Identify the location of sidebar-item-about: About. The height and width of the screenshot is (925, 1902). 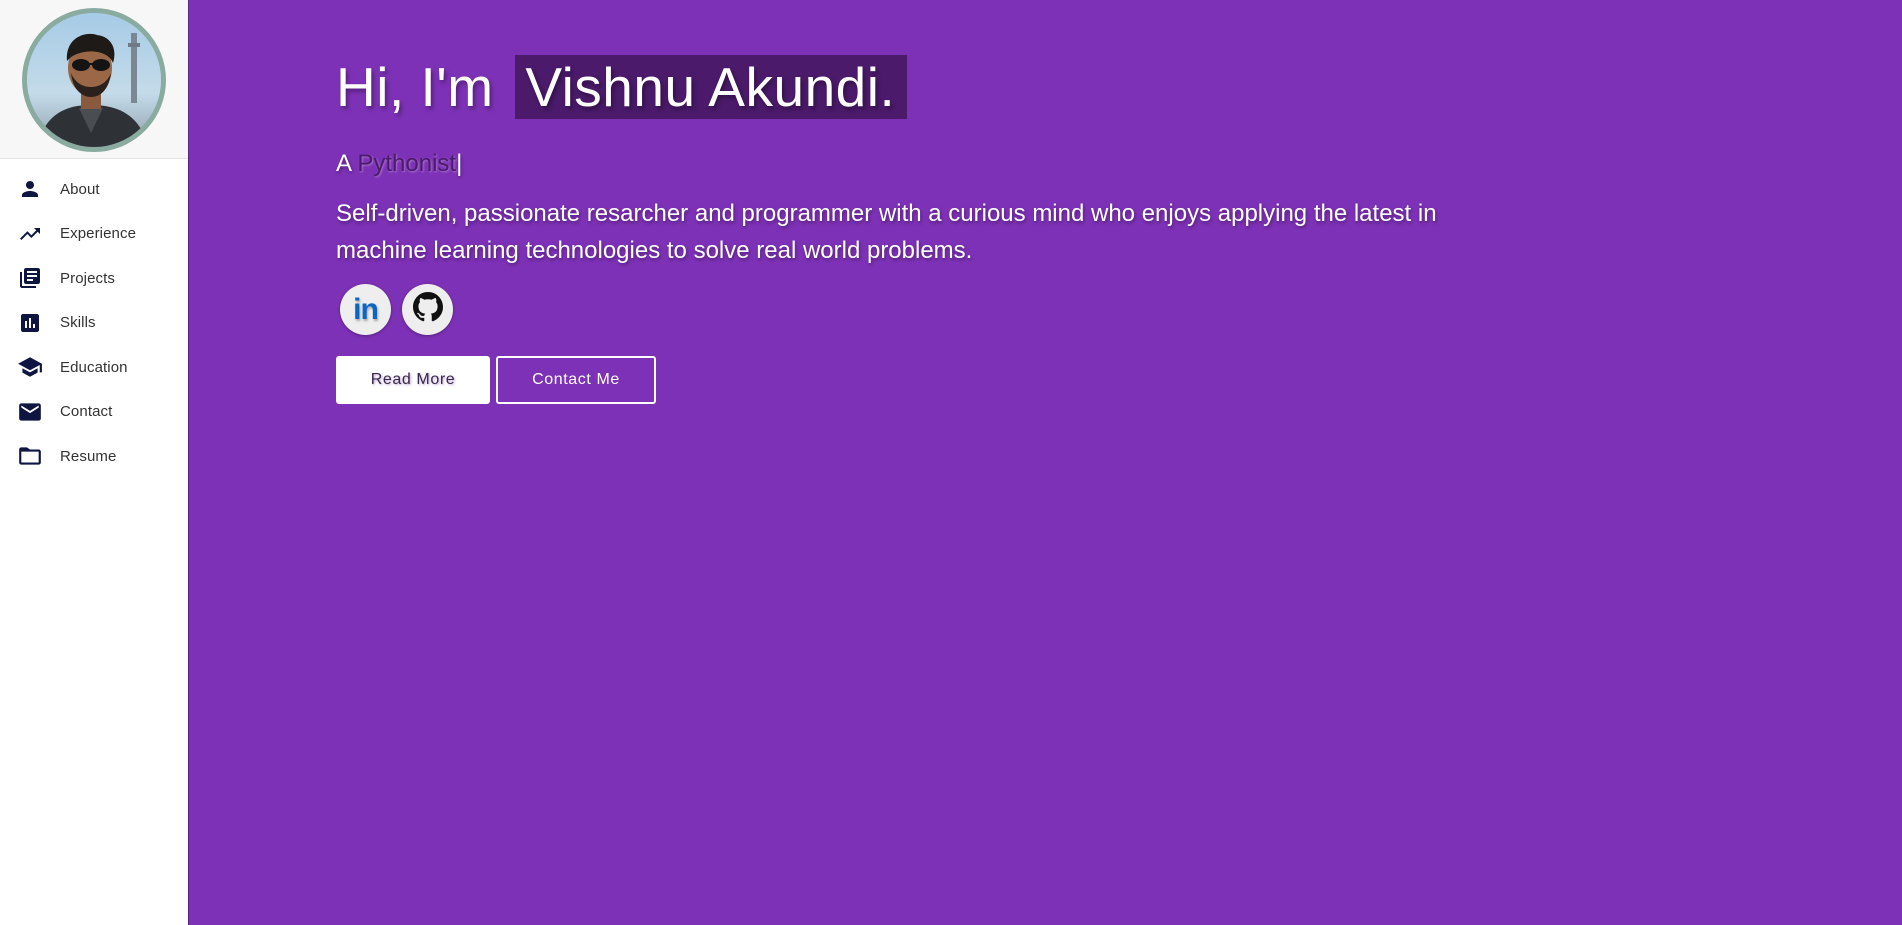
(94, 189).